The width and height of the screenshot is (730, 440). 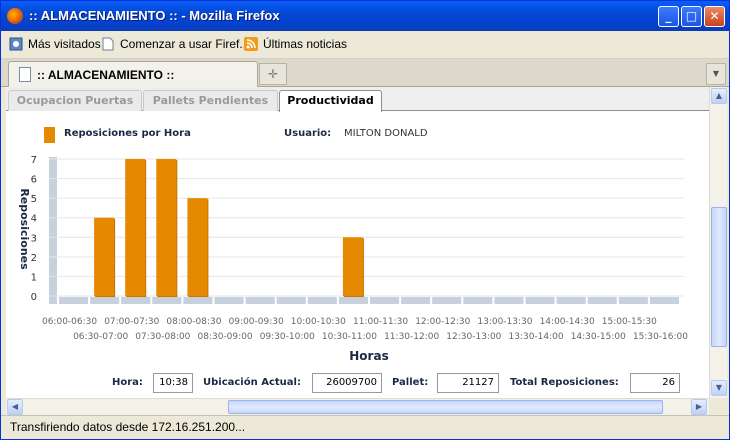 What do you see at coordinates (127, 382) in the screenshot?
I see `hora-label: Hora:` at bounding box center [127, 382].